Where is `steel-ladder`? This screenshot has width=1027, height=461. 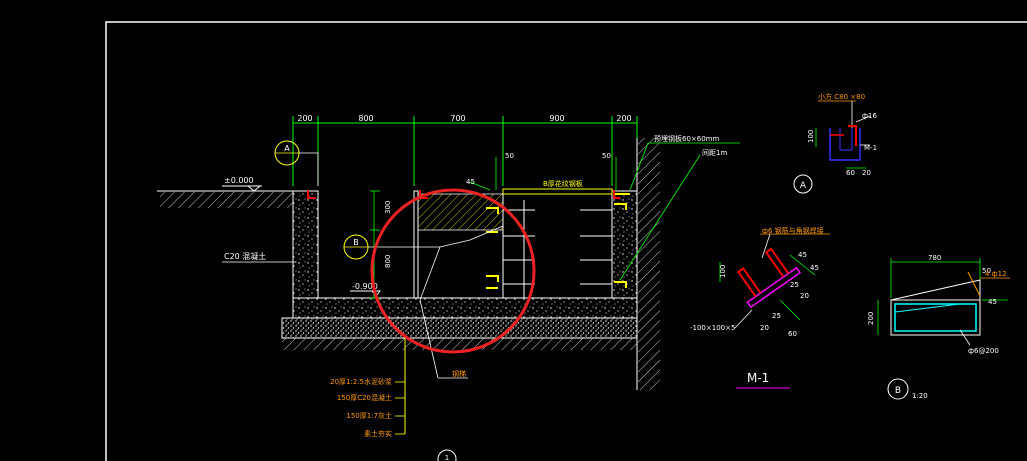
steel-ladder is located at coordinates (557, 246).